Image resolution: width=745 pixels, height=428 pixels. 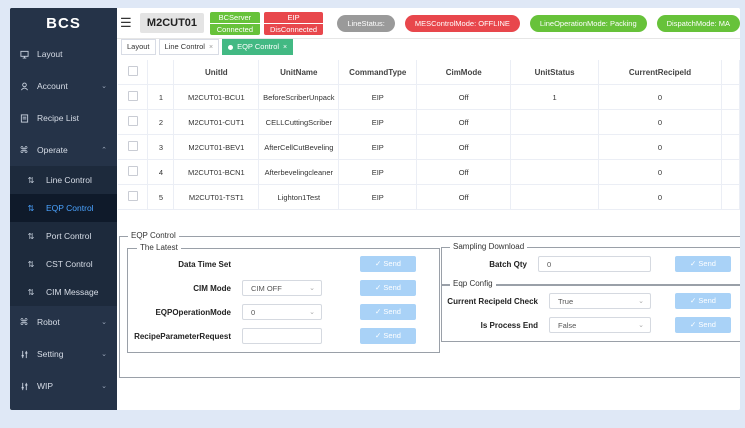 What do you see at coordinates (24, 354) in the screenshot?
I see `sliders-icon` at bounding box center [24, 354].